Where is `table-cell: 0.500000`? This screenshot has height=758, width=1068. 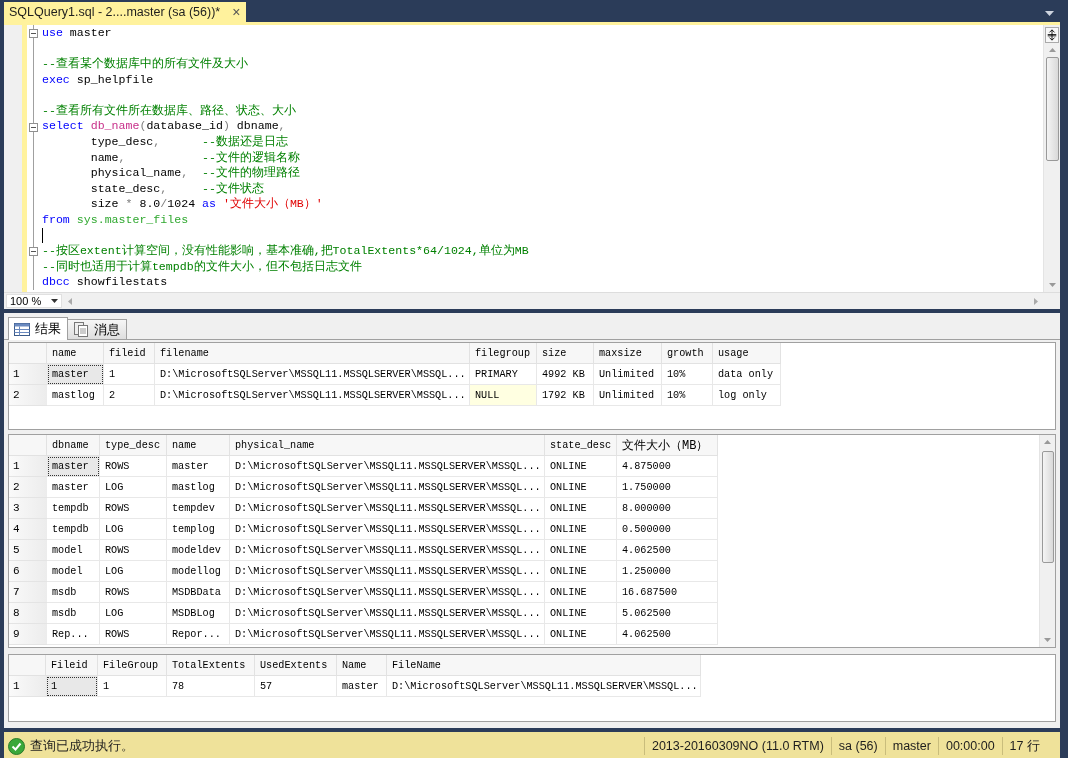
table-cell: 0.500000 is located at coordinates (667, 529).